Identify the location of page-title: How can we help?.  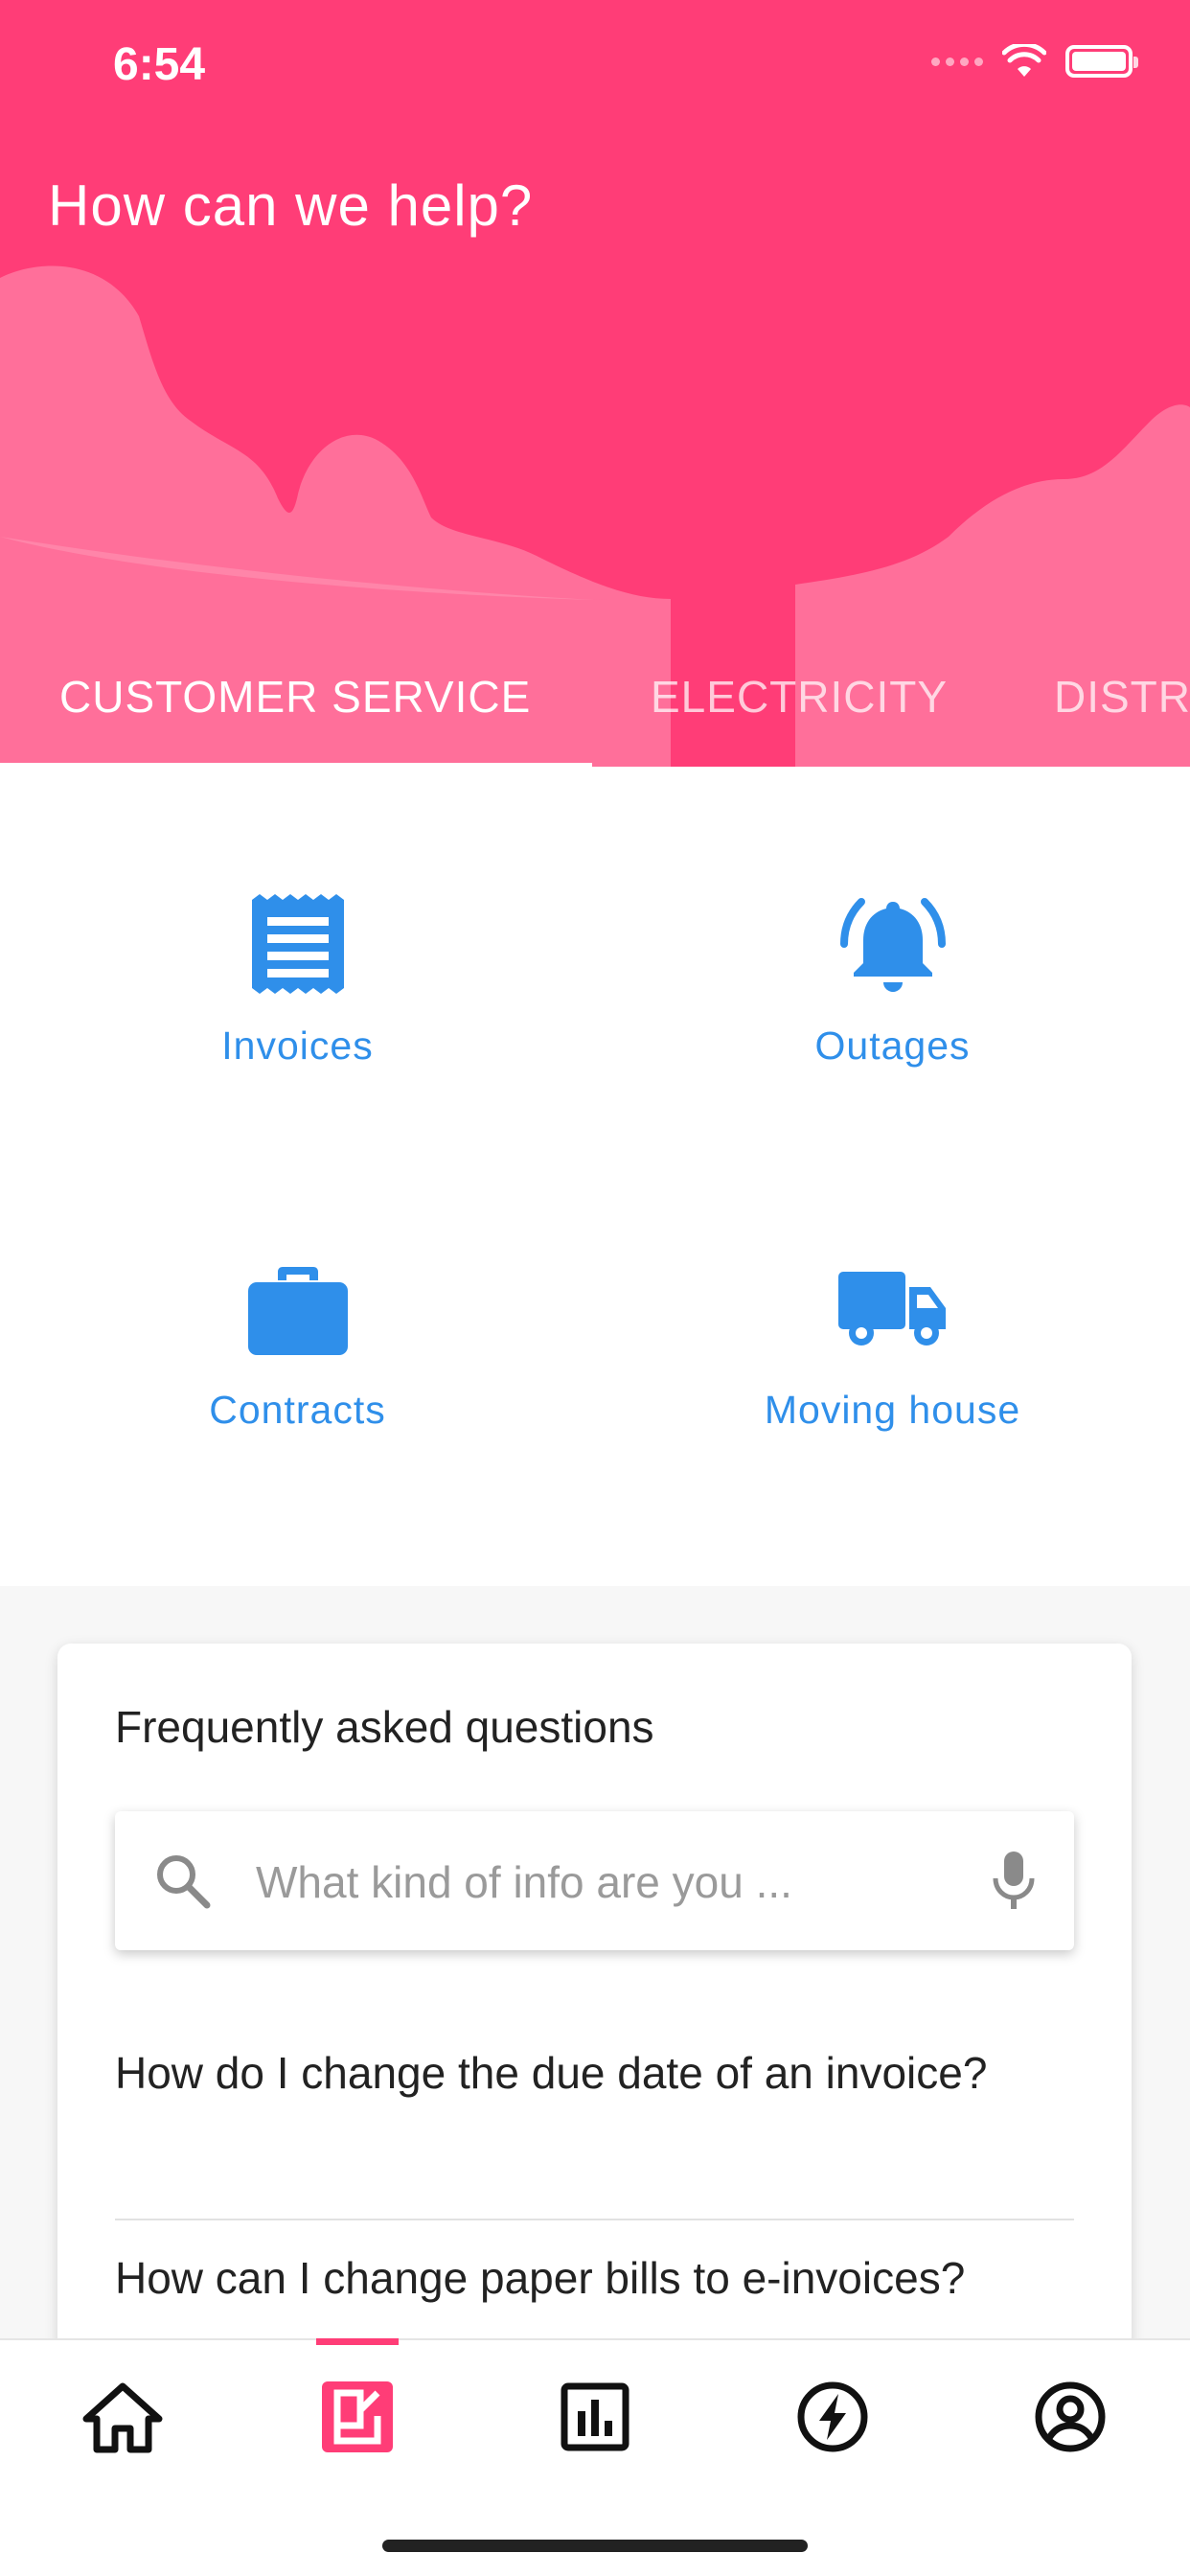
(291, 205).